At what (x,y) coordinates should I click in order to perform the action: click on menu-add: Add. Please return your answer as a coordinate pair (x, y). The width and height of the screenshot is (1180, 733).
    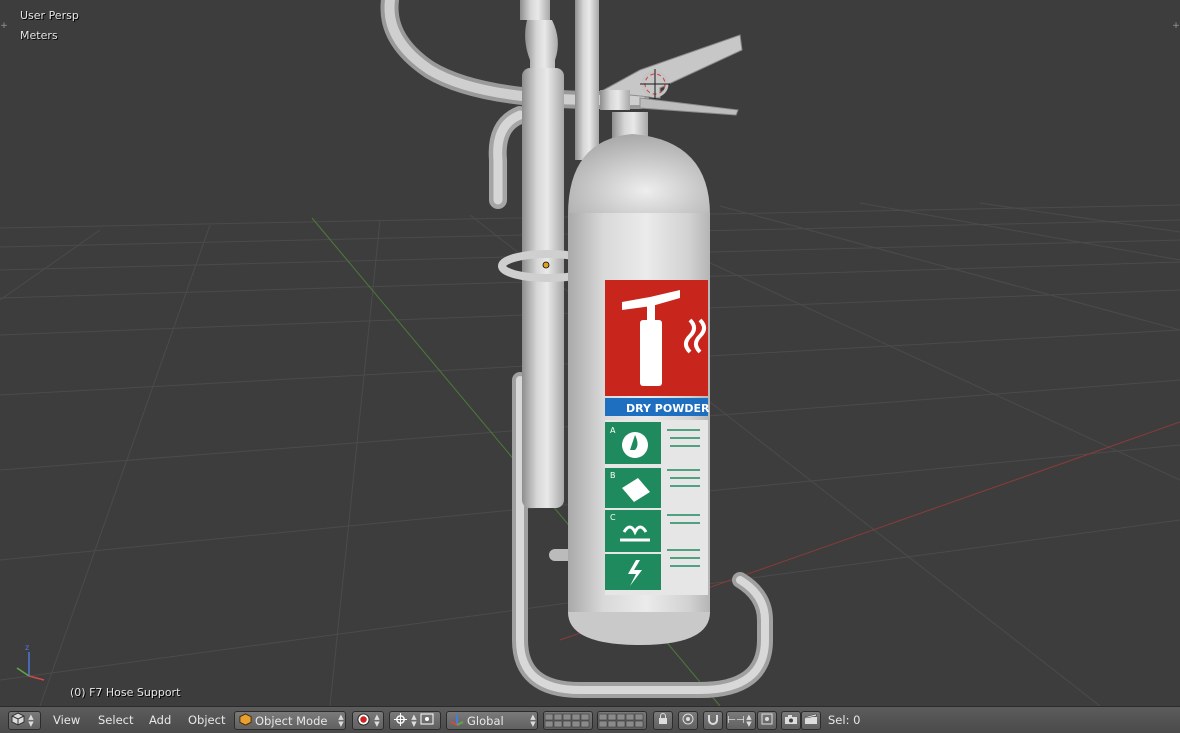
    Looking at the image, I should click on (160, 720).